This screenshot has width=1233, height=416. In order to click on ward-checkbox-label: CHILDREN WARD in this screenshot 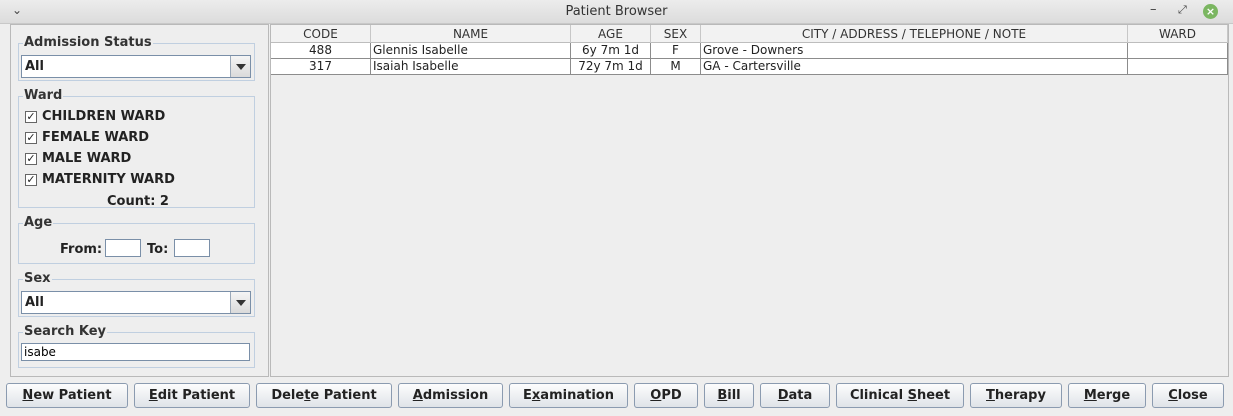, I will do `click(104, 116)`.